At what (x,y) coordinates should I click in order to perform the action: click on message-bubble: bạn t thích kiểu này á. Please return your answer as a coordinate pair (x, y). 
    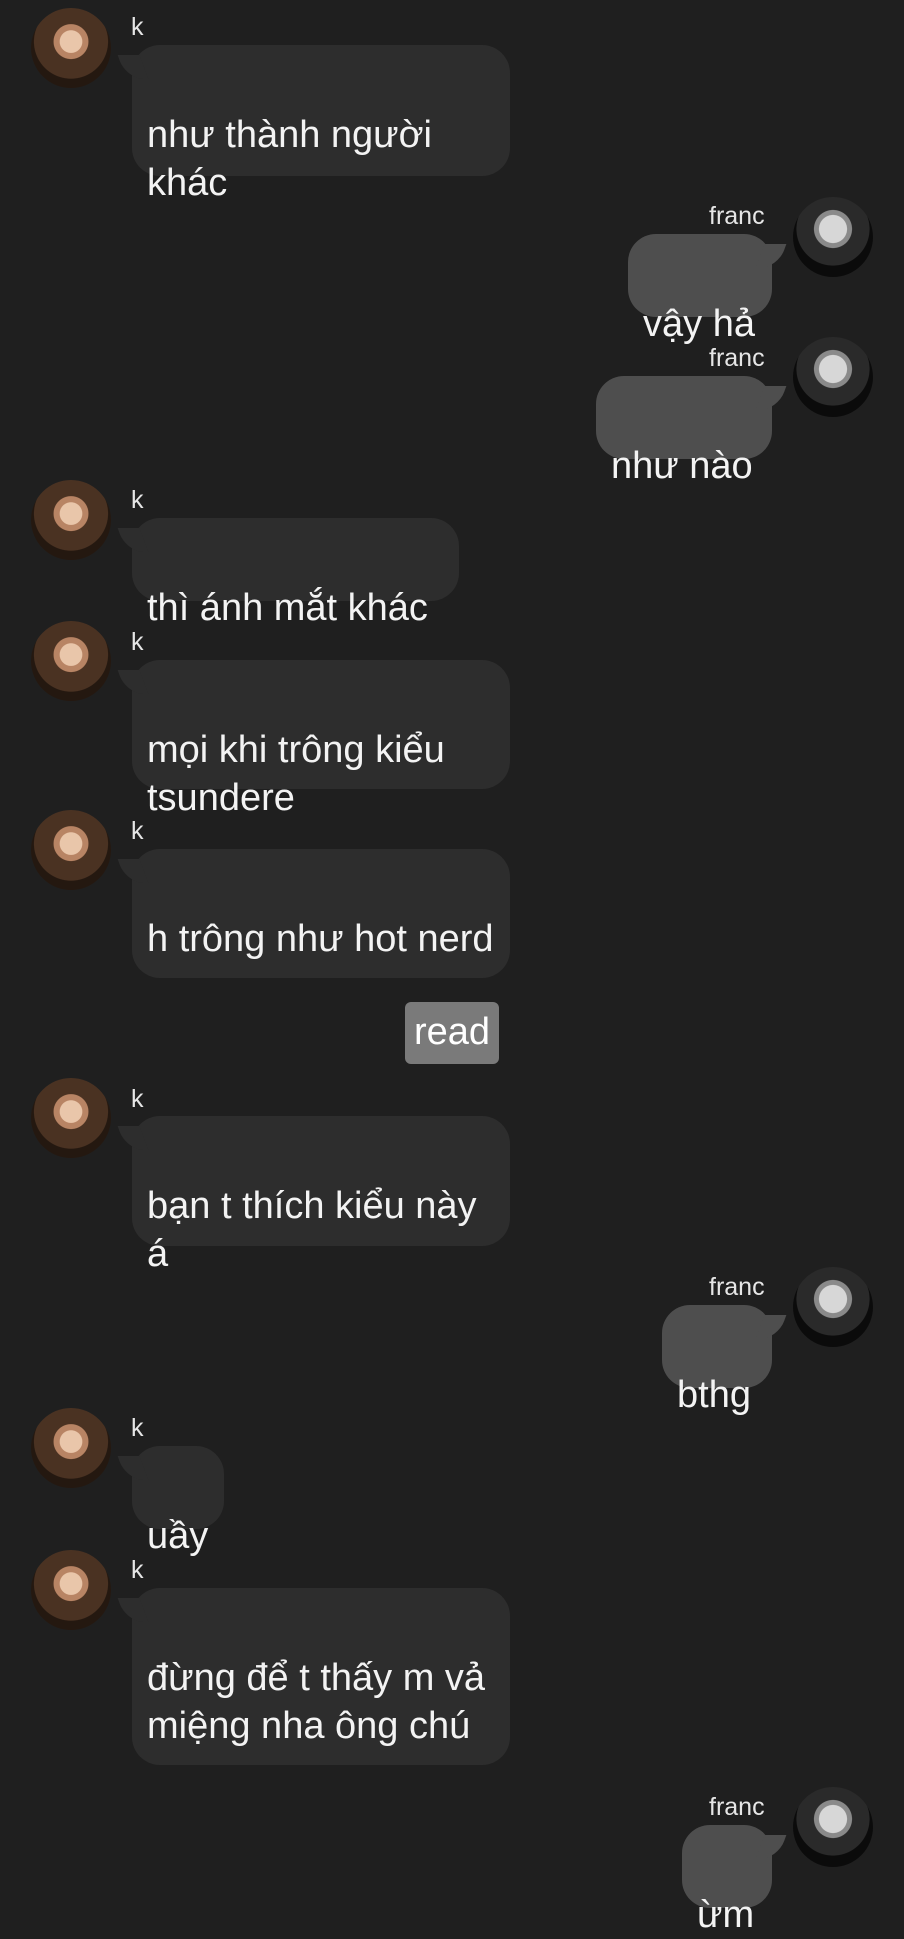
    Looking at the image, I should click on (321, 1195).